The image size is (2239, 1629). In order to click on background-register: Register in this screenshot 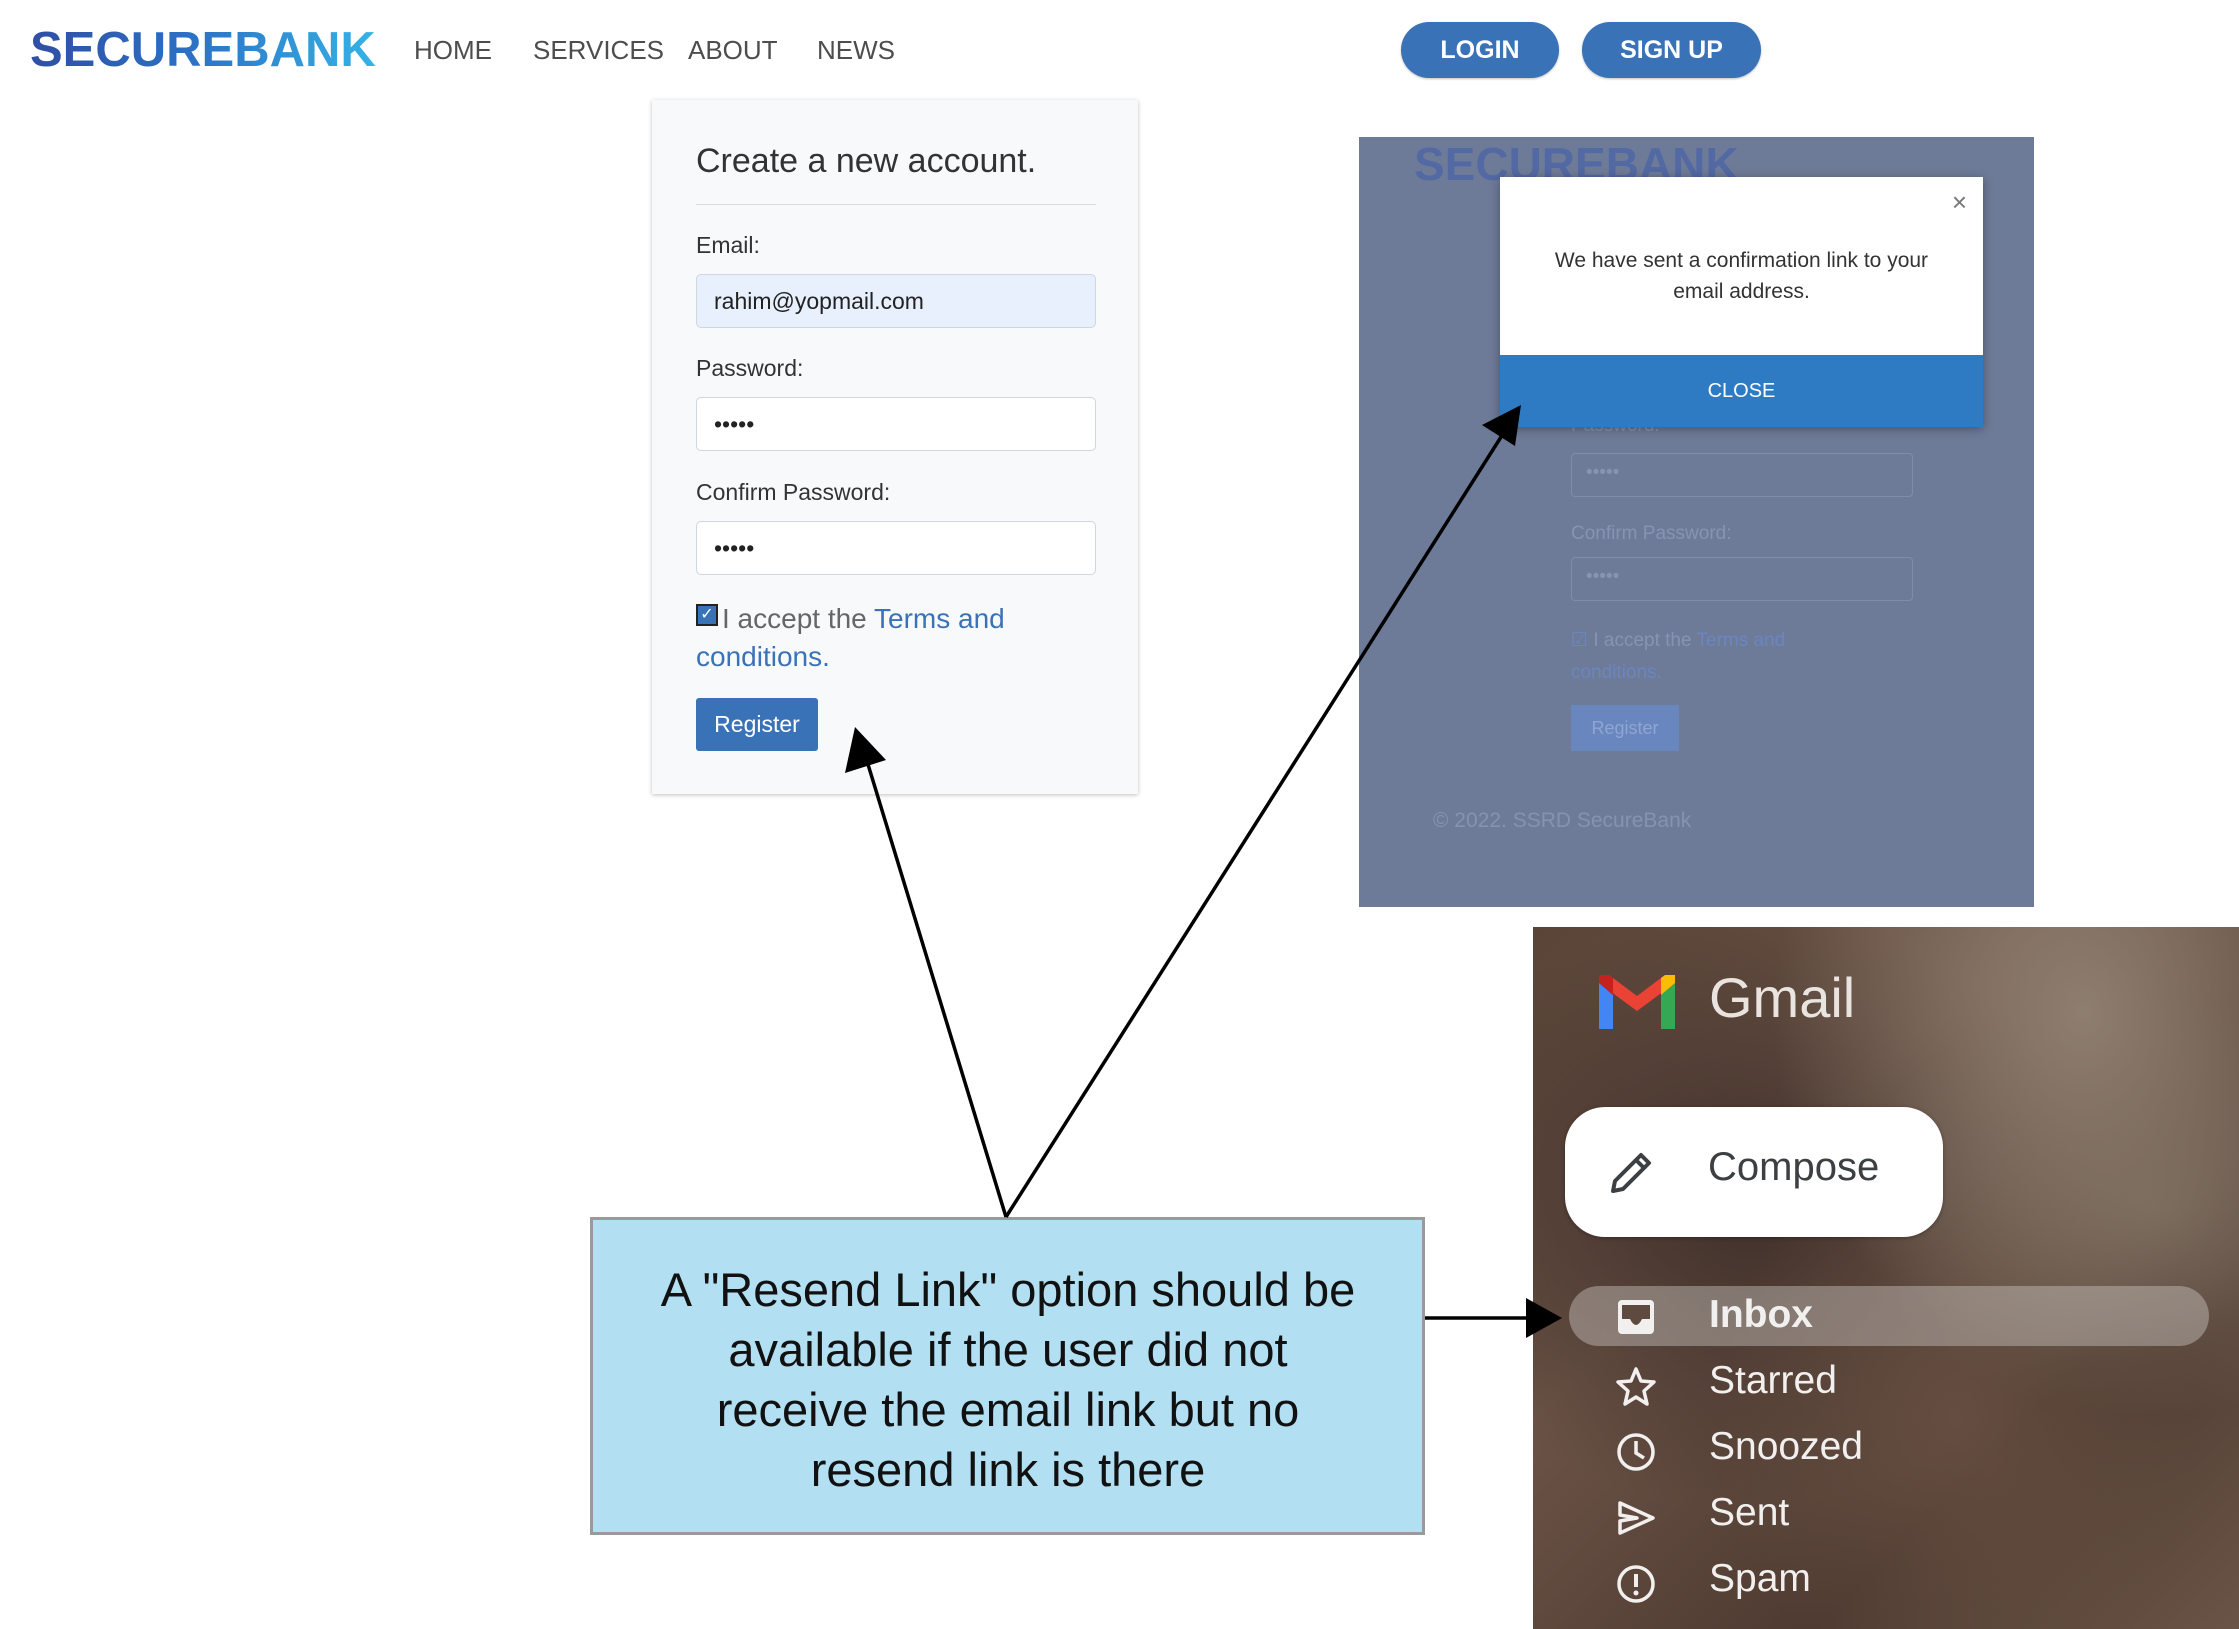, I will do `click(1625, 728)`.